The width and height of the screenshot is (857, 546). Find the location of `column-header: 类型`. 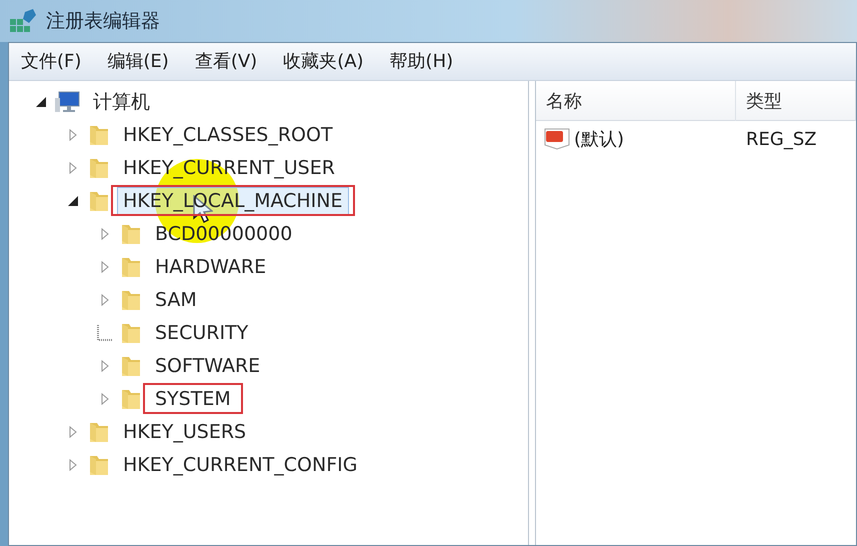

column-header: 类型 is located at coordinates (796, 101).